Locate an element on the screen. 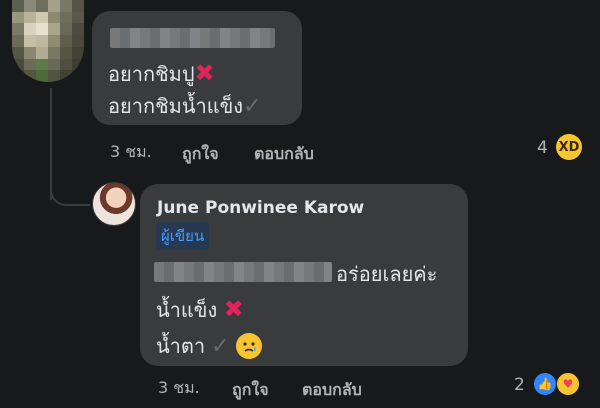 The width and height of the screenshot is (600, 408). thread-connector is located at coordinates (70, 187).